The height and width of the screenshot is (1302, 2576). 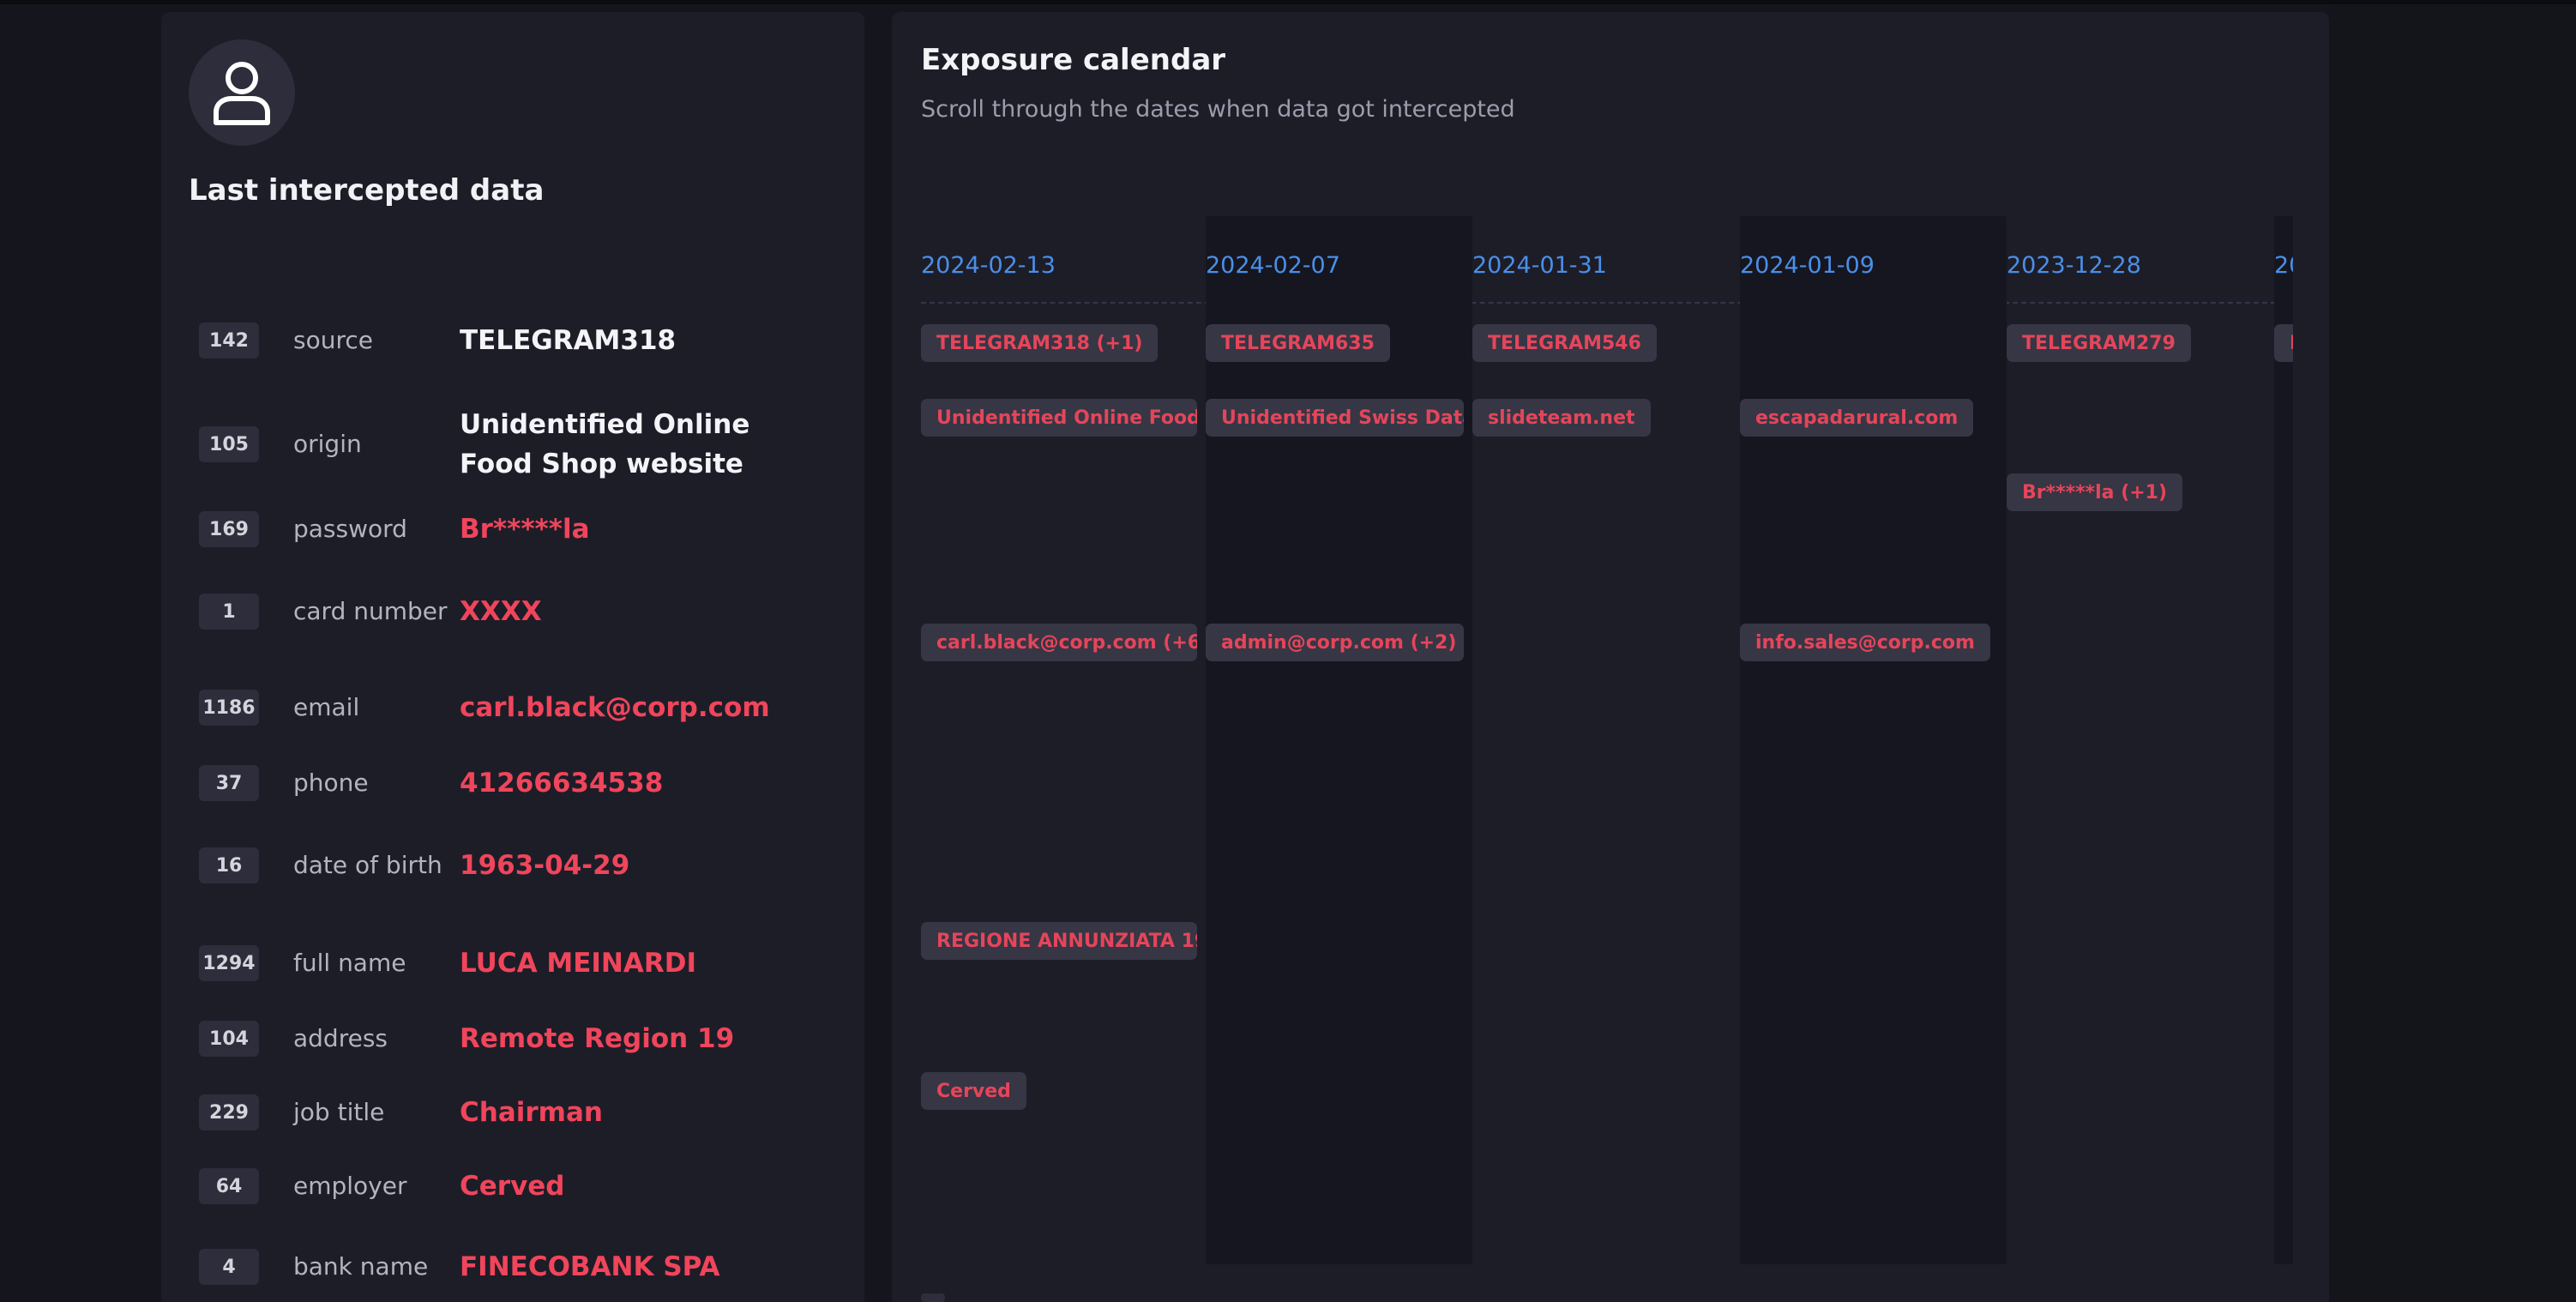 What do you see at coordinates (933, 1297) in the screenshot?
I see `scrollbar-handle` at bounding box center [933, 1297].